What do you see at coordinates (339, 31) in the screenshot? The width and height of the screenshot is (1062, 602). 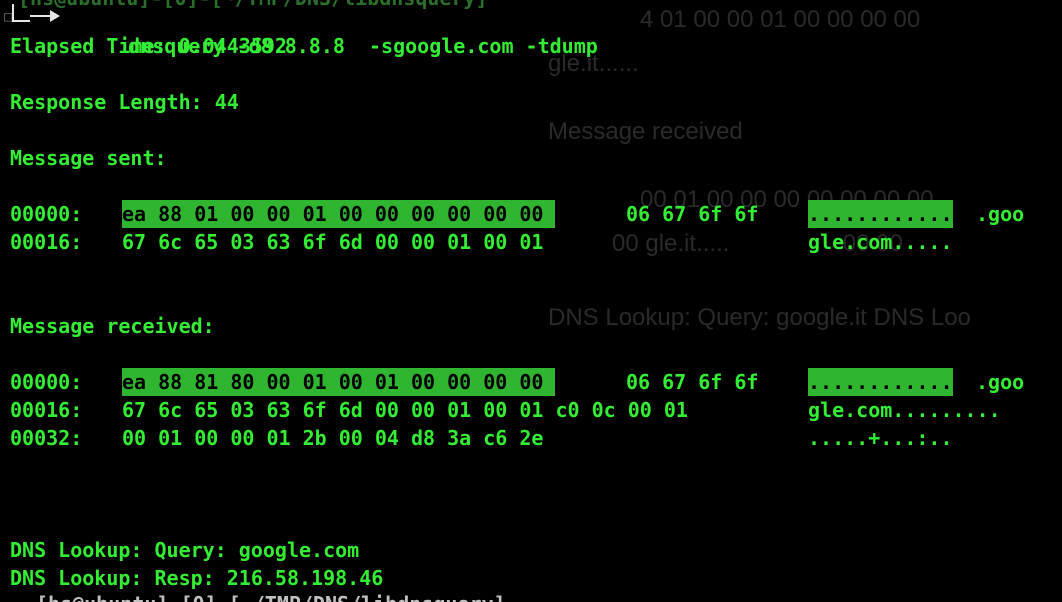 I see `command-line: dnsquery -d8.8.8.8 -sgoogle.com -tdump` at bounding box center [339, 31].